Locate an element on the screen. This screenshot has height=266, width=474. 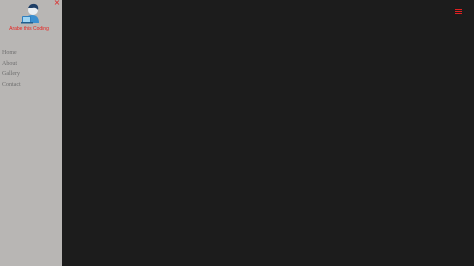
person-at-laptop-icon is located at coordinates (30, 13).